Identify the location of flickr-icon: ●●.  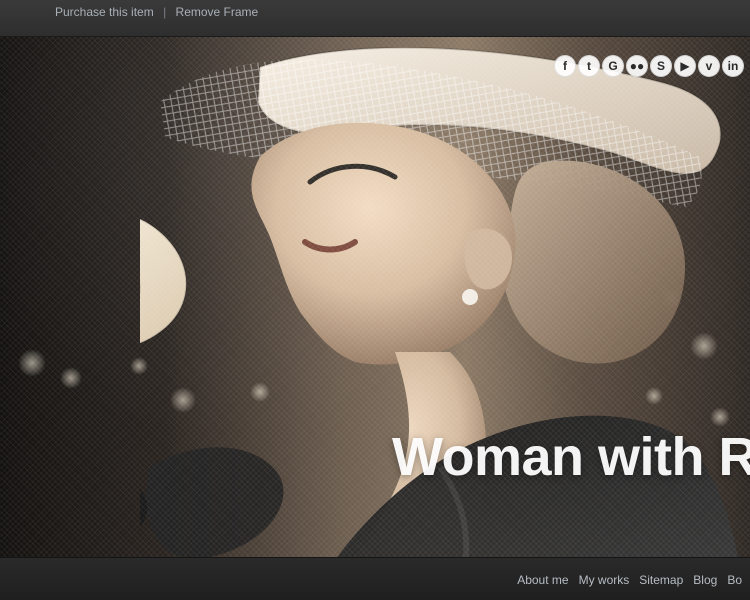
(637, 66).